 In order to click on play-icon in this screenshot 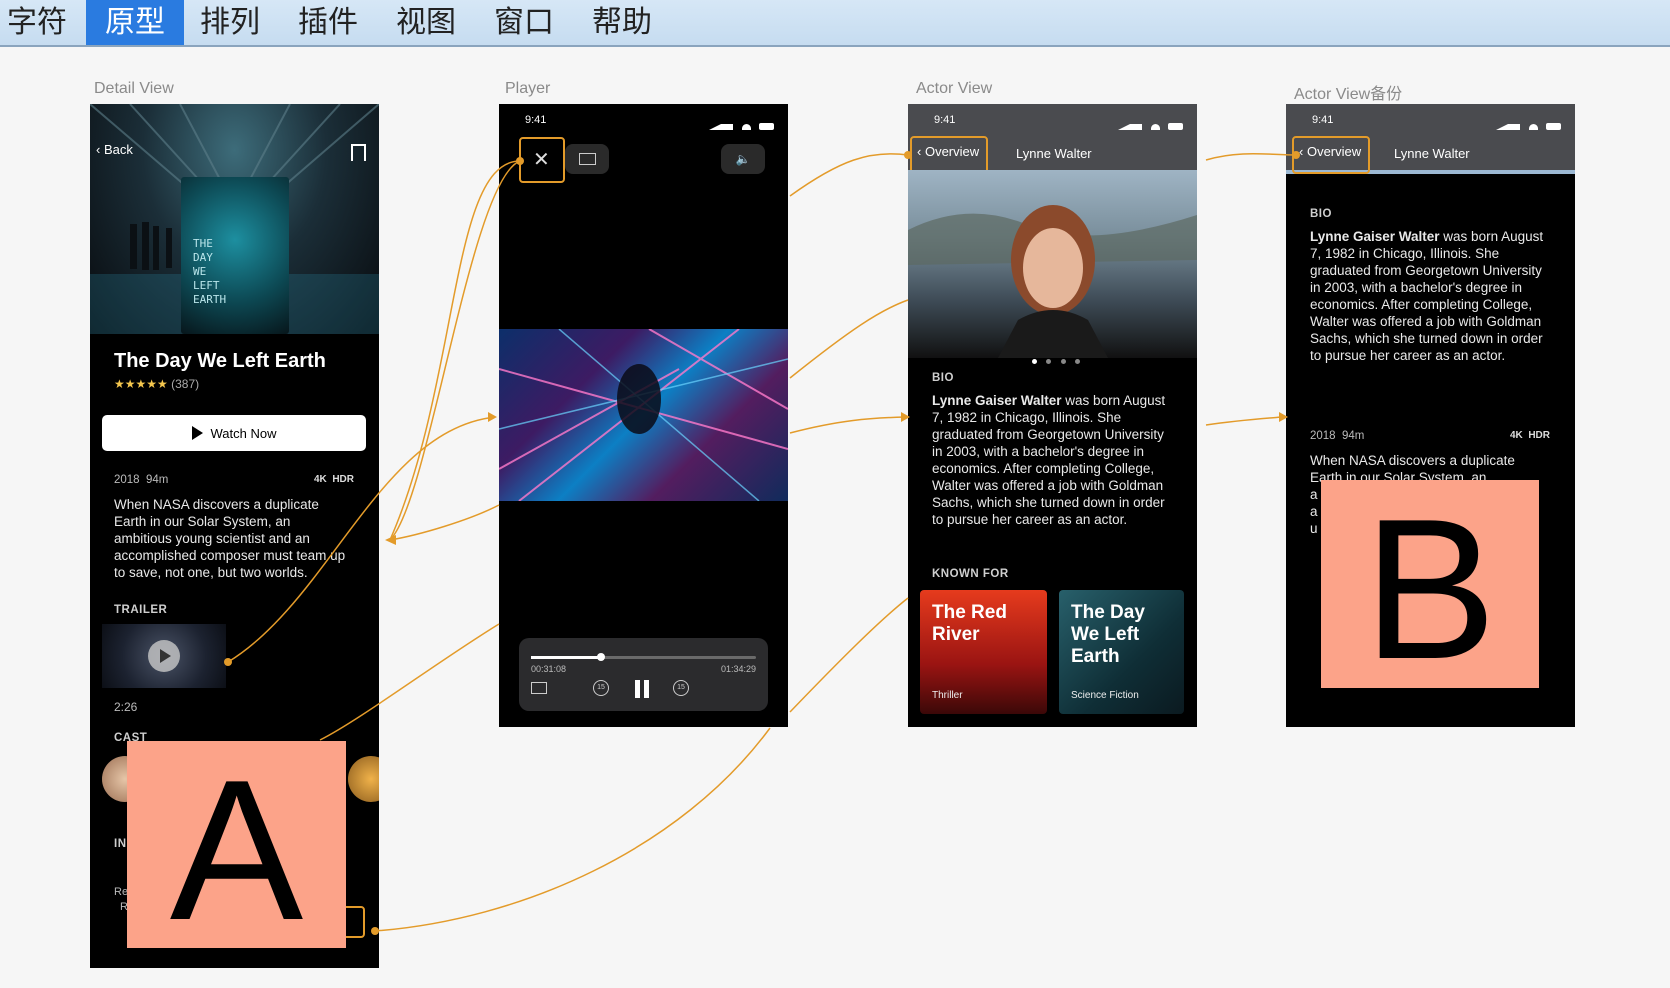, I will do `click(197, 433)`.